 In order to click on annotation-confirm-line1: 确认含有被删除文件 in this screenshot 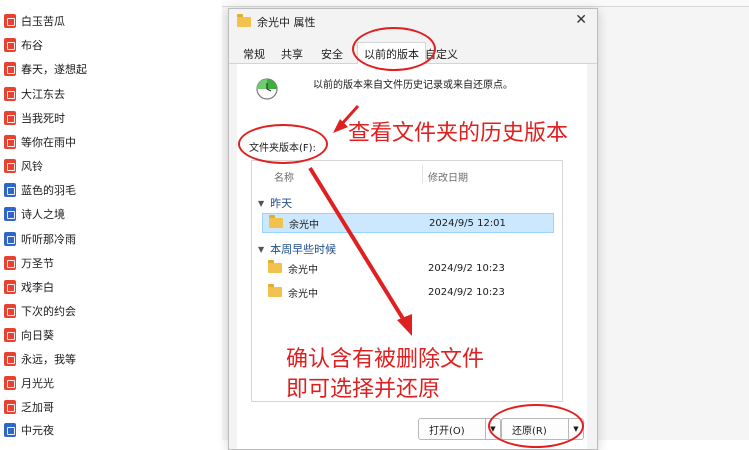, I will do `click(385, 359)`.